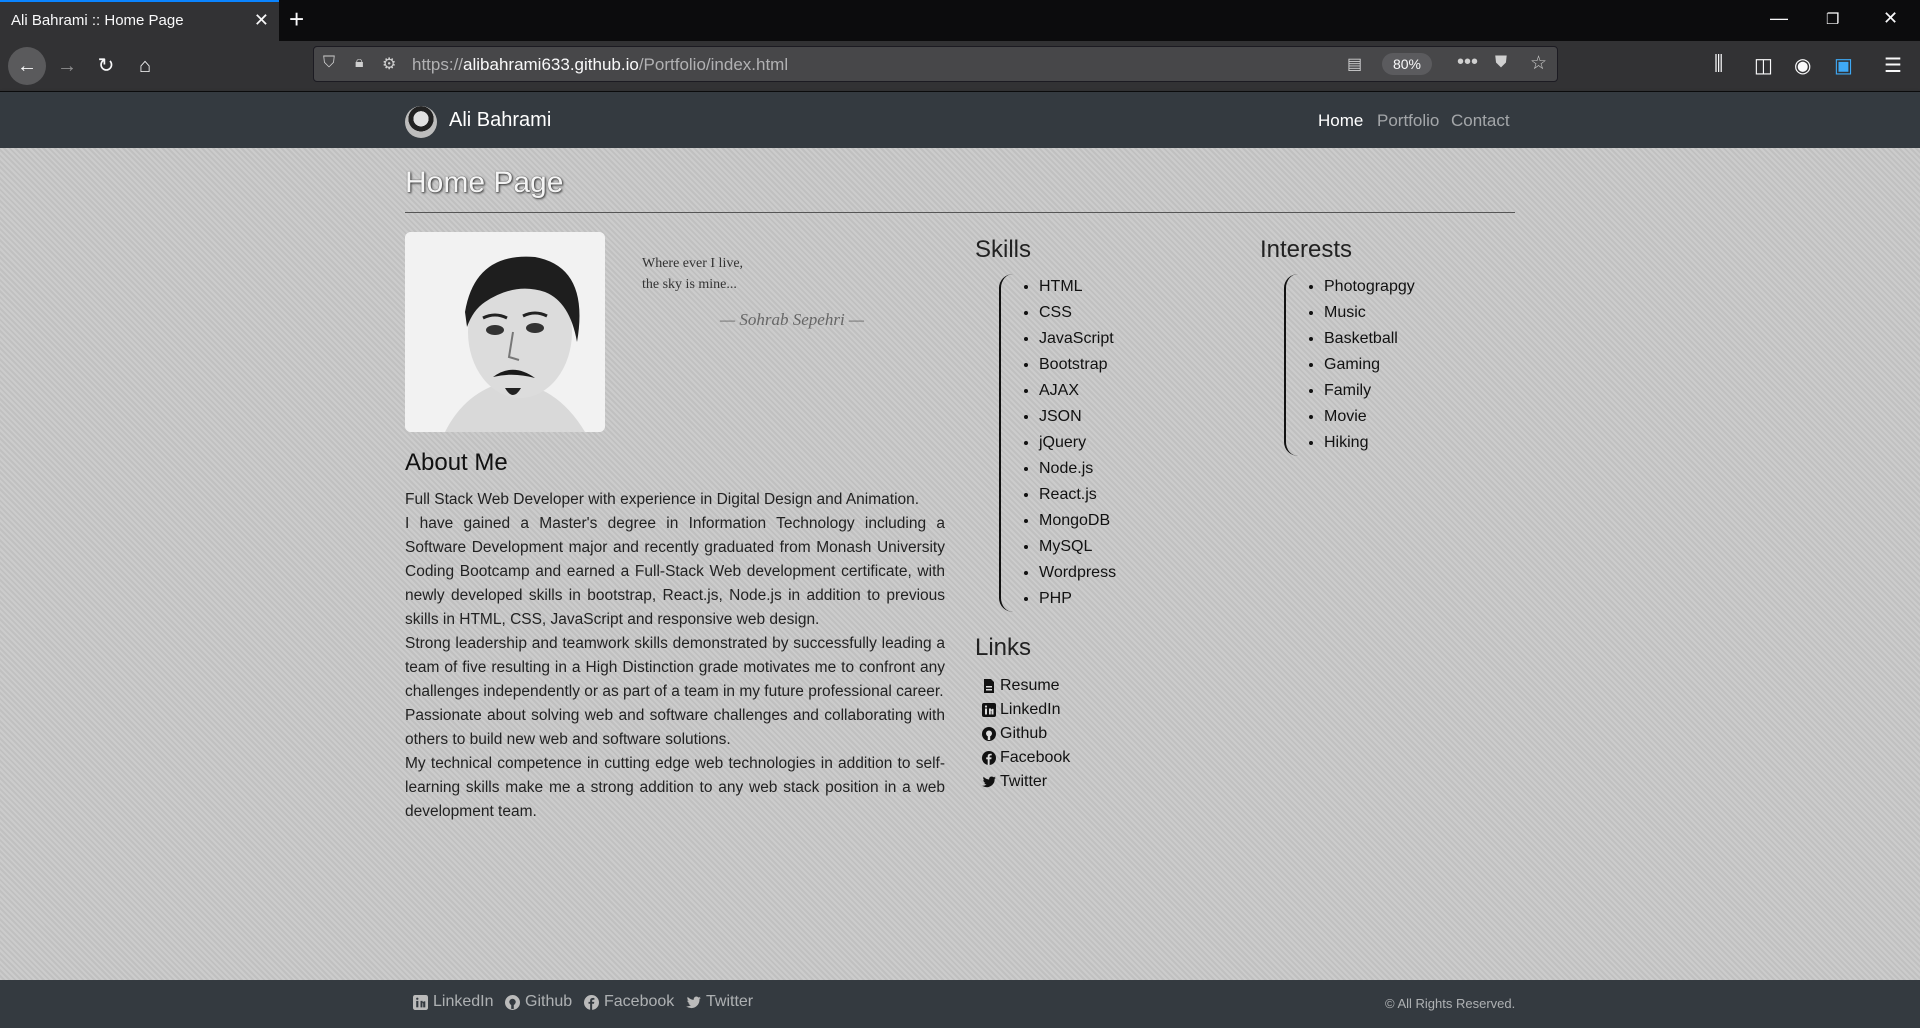 The width and height of the screenshot is (1920, 1028). What do you see at coordinates (106, 66) in the screenshot?
I see `reload-icon: ↻` at bounding box center [106, 66].